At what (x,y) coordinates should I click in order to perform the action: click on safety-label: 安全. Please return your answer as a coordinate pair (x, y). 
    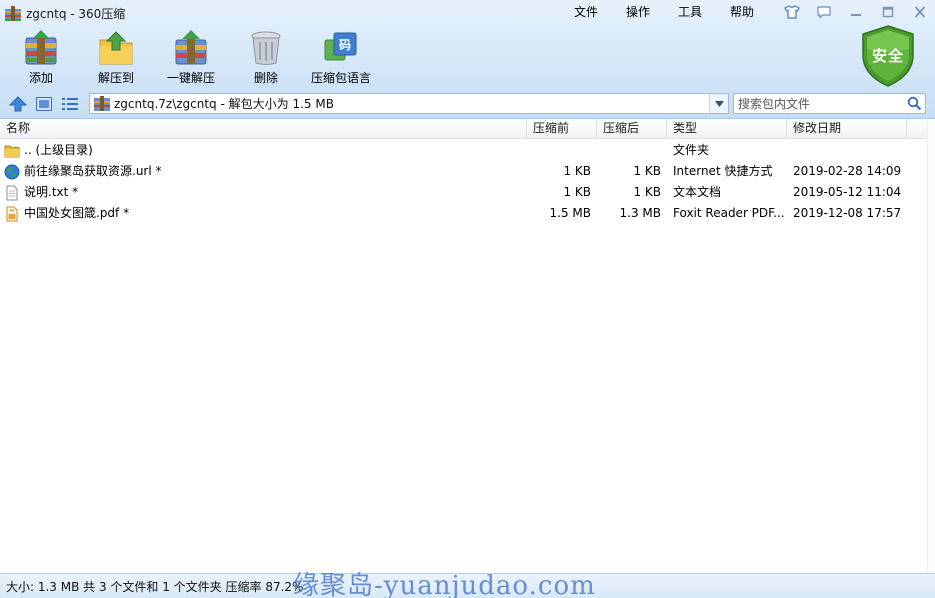
    Looking at the image, I should click on (887, 56).